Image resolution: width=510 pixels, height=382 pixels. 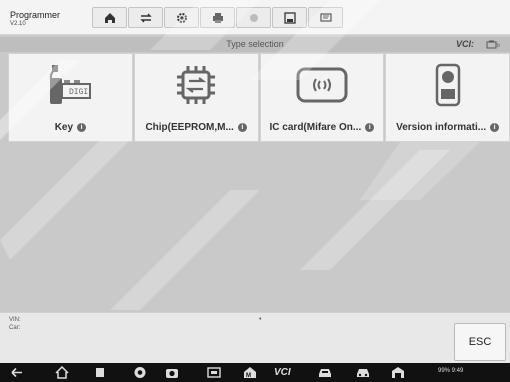 What do you see at coordinates (498, 46) in the screenshot?
I see `svg-text: b` at bounding box center [498, 46].